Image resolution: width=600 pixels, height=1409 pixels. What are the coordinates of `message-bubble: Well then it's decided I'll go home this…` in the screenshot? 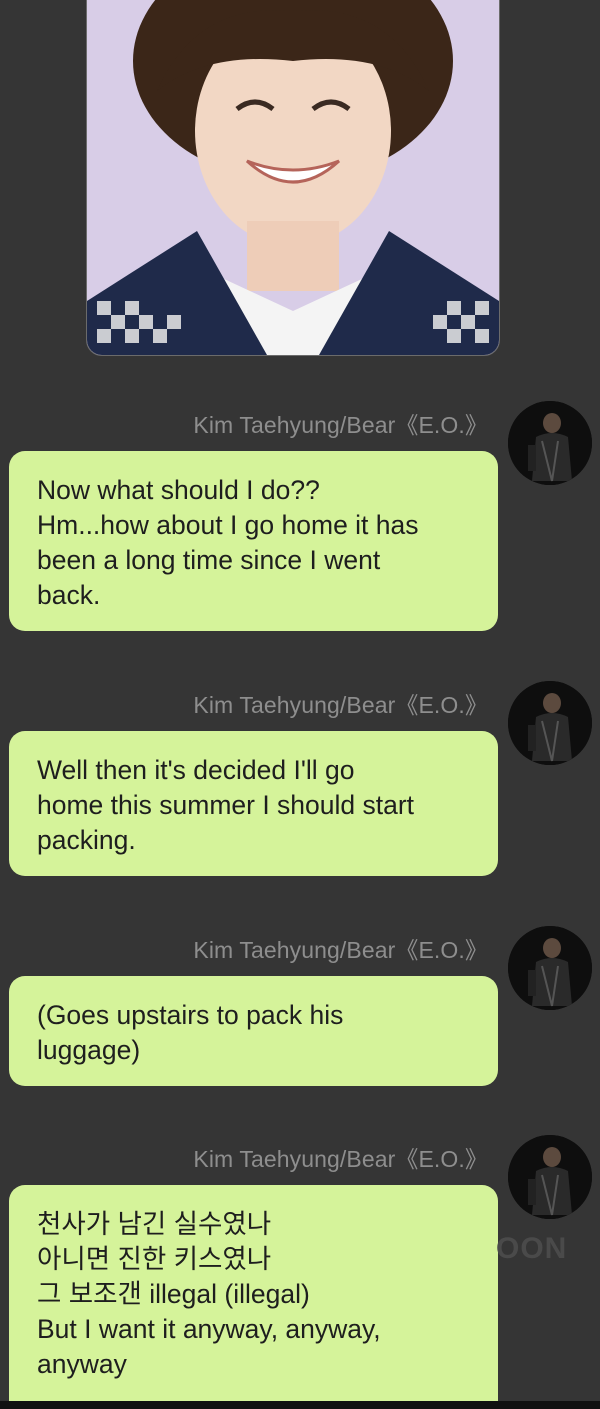 It's located at (253, 803).